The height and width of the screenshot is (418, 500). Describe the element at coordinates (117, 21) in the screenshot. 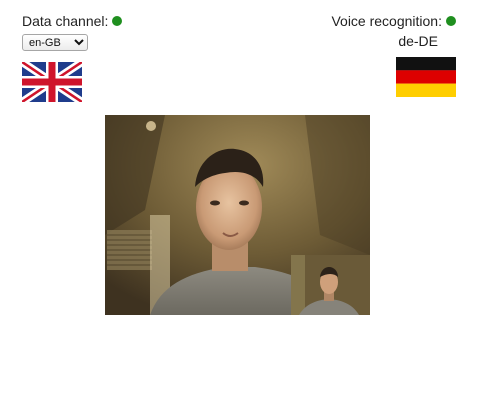

I see `data-channel-status-dot` at that location.